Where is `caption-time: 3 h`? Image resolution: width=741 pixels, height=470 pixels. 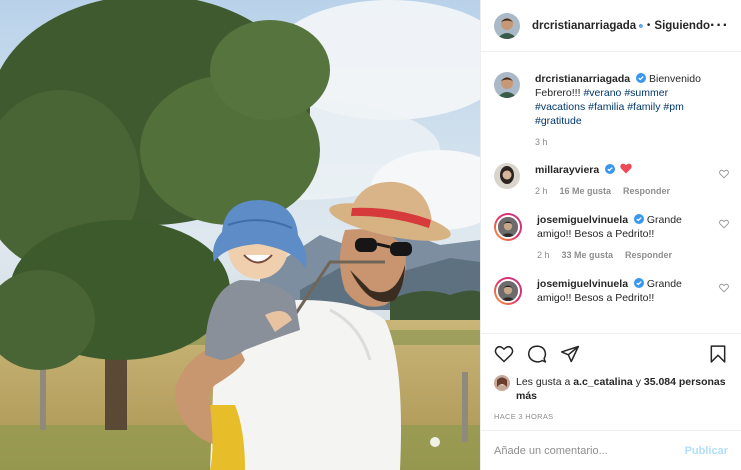
caption-time: 3 h is located at coordinates (541, 142).